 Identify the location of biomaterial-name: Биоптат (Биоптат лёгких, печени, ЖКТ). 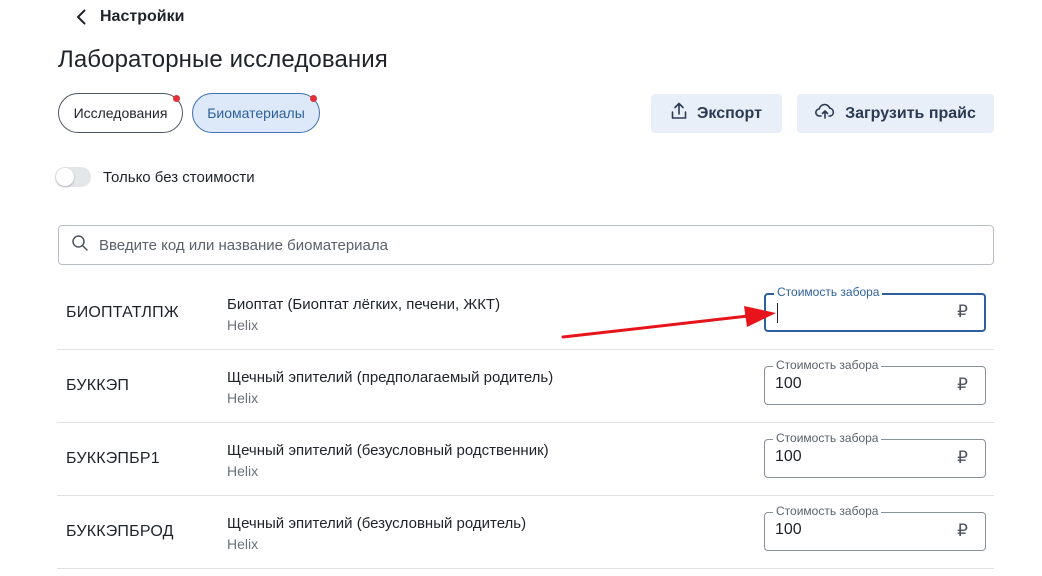
(364, 304).